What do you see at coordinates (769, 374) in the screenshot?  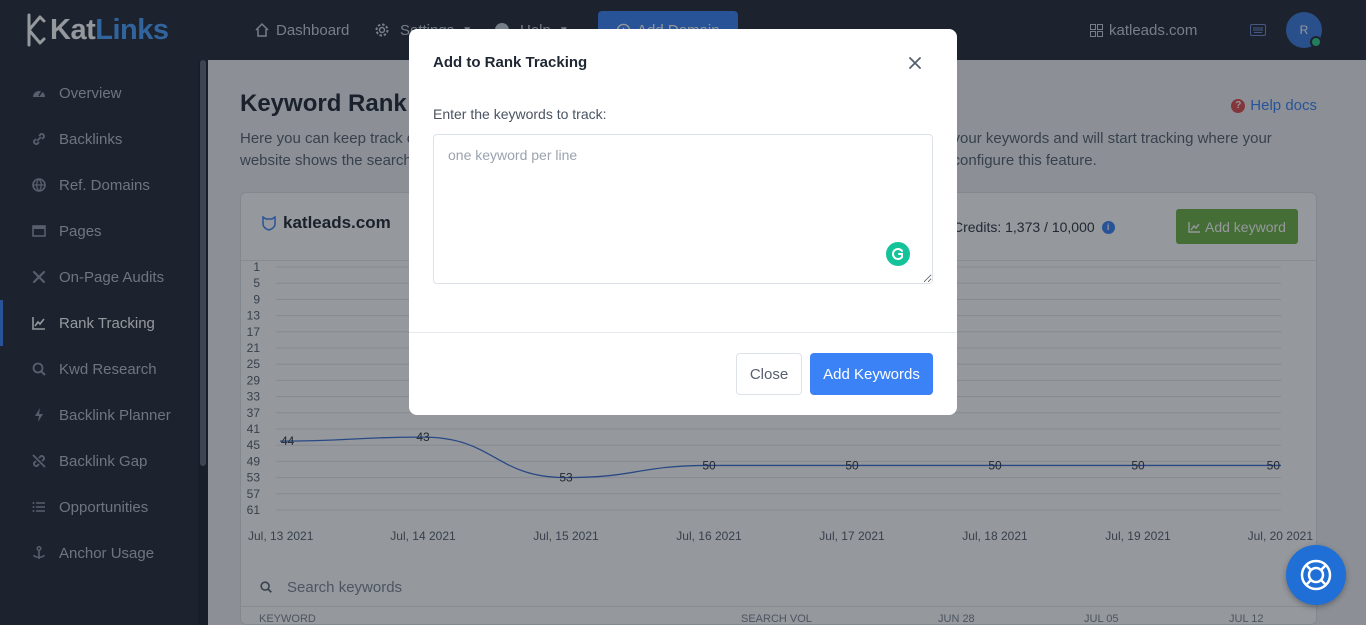 I see `close-button: Close` at bounding box center [769, 374].